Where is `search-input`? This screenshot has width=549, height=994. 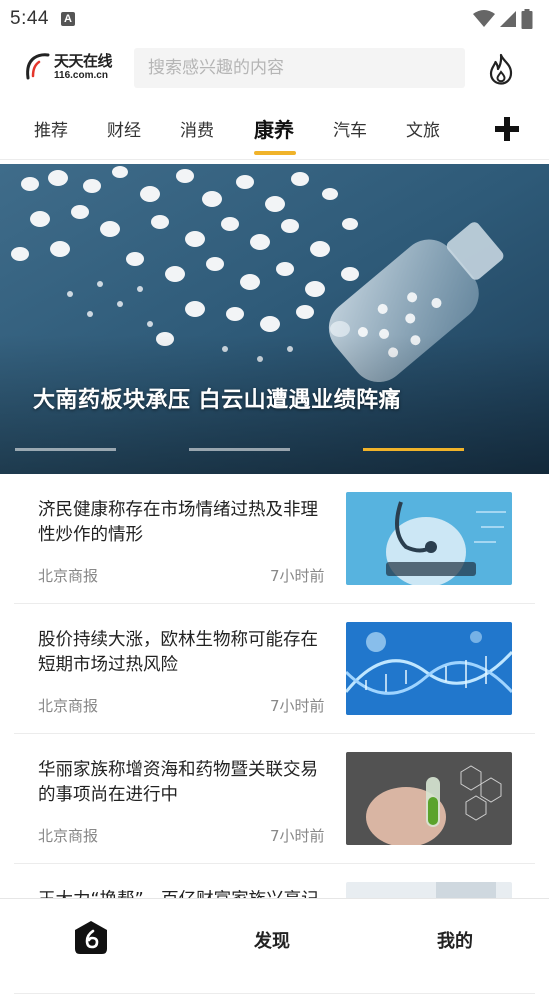 search-input is located at coordinates (299, 68).